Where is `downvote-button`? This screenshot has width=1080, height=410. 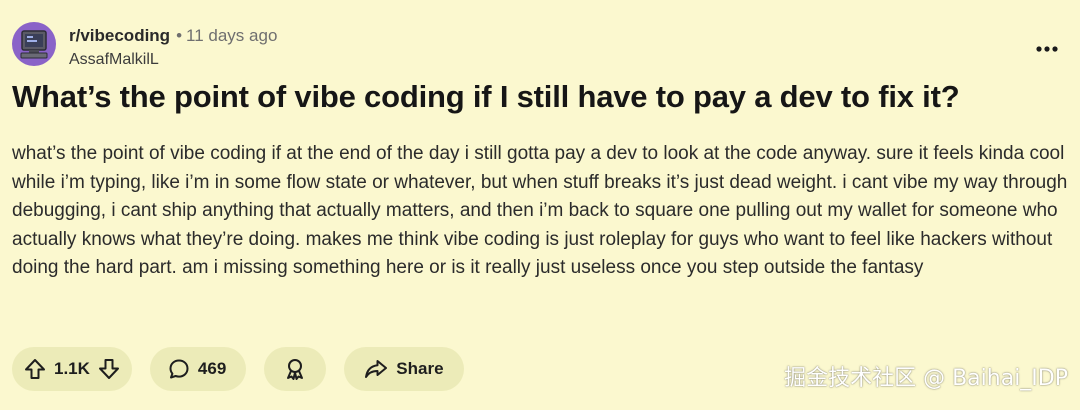 downvote-button is located at coordinates (109, 369).